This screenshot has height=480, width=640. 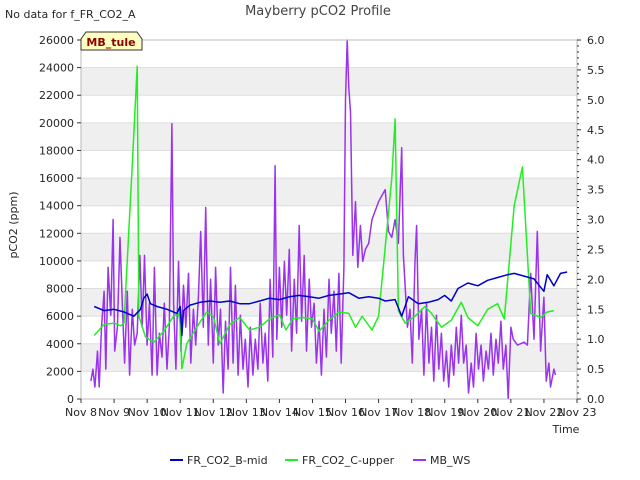 I want to click on legend: FR_CO2_B-mid FR_CO2_C-upper MB_WS, so click(x=320, y=460).